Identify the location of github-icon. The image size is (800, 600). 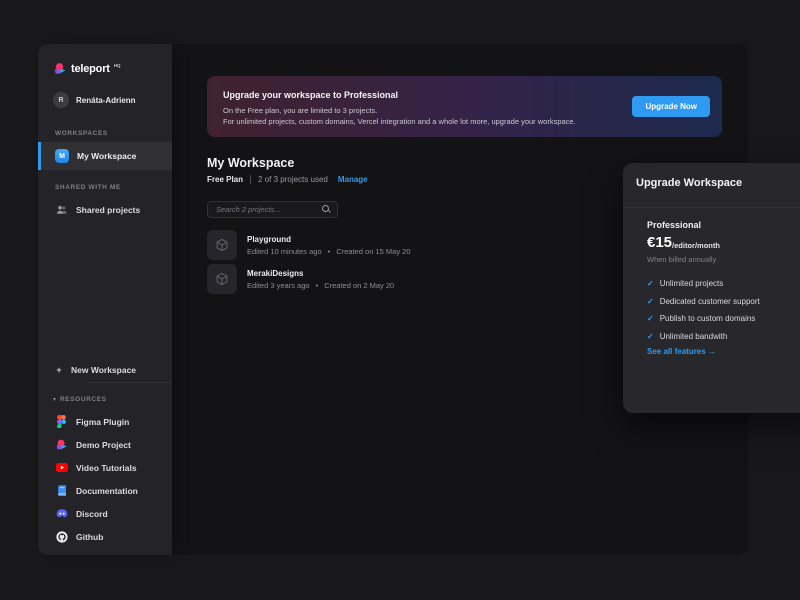
(61, 536).